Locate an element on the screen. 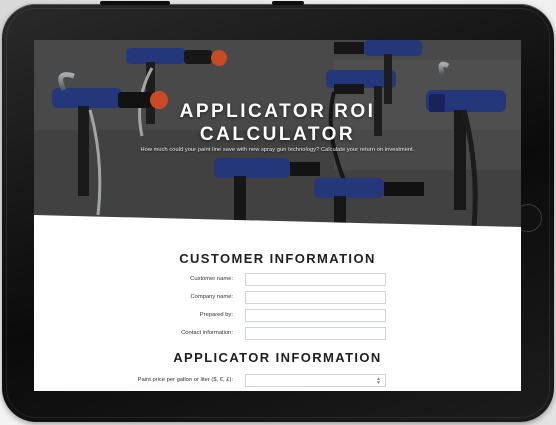 The width and height of the screenshot is (556, 425). contact-information-input is located at coordinates (315, 333).